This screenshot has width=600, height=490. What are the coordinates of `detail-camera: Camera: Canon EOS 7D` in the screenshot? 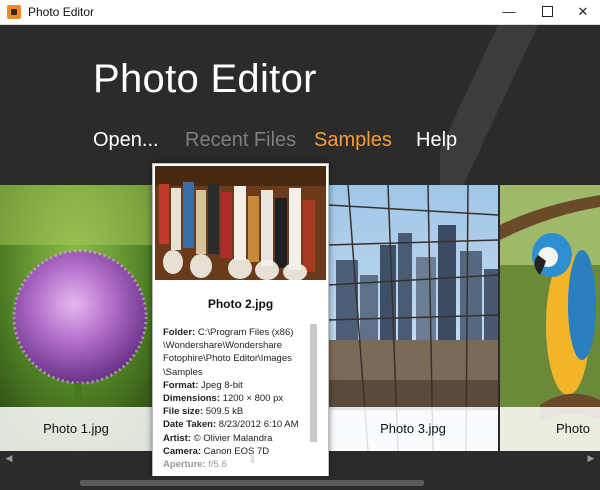 It's located at (238, 451).